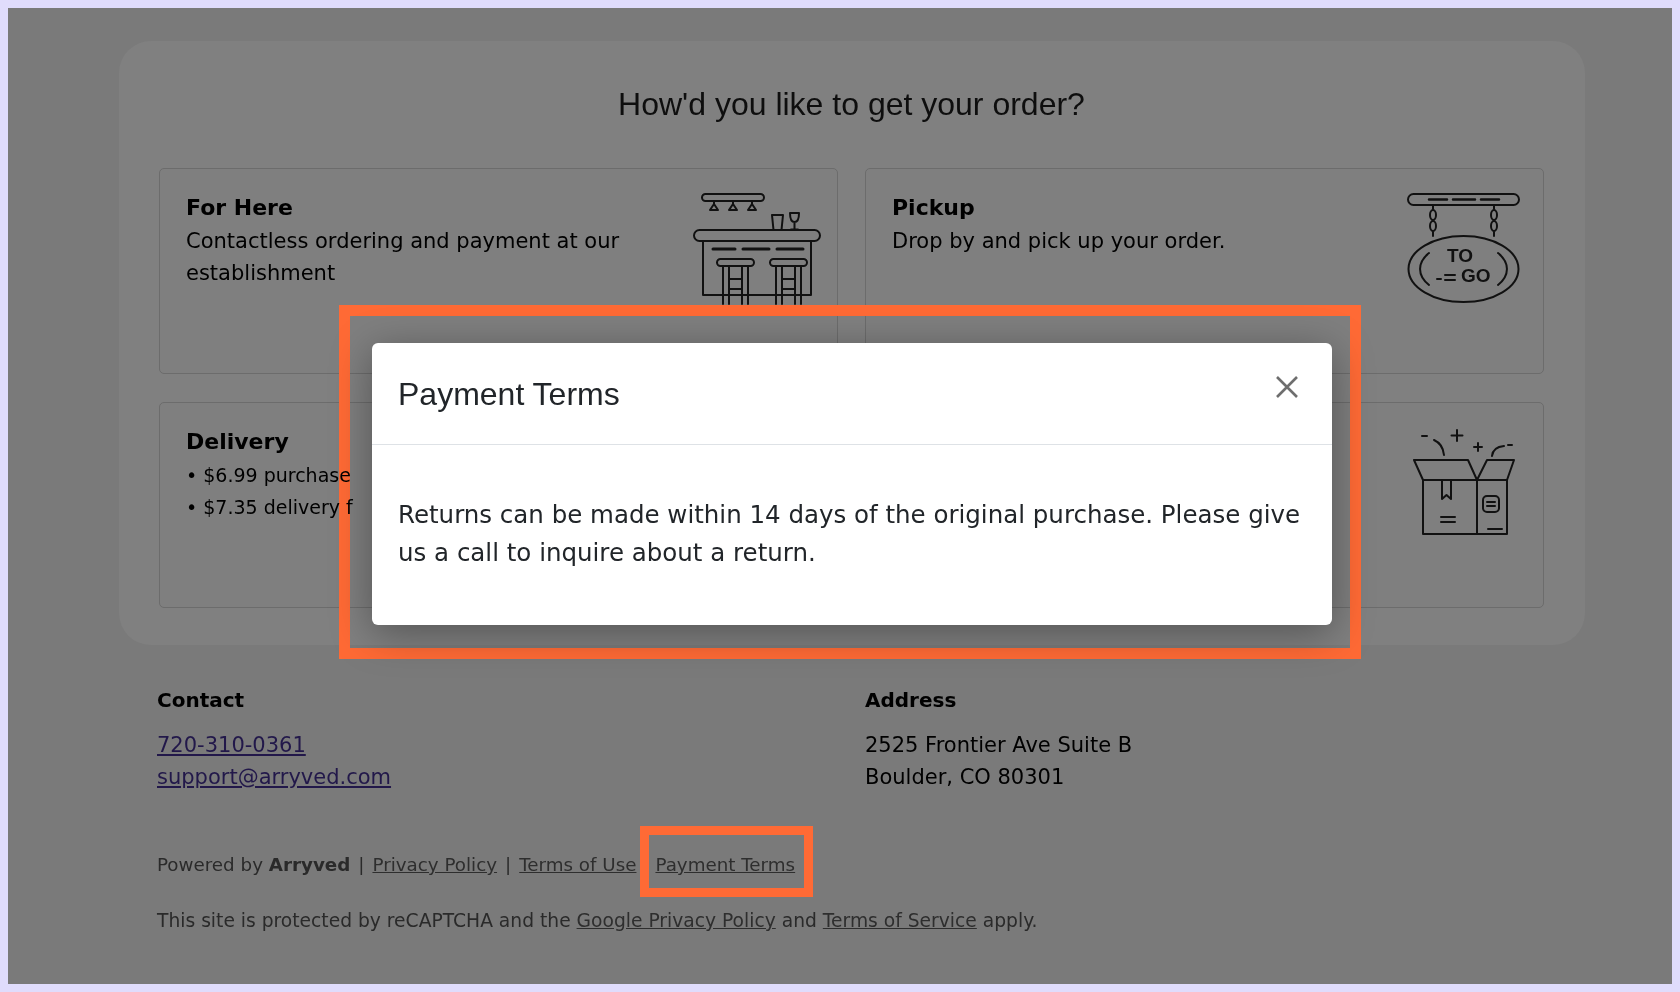 The width and height of the screenshot is (1680, 992). What do you see at coordinates (965, 777) in the screenshot?
I see `address-line: Boulder, CO 80301` at bounding box center [965, 777].